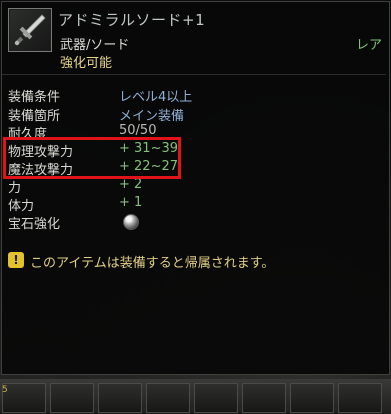 Image resolution: width=391 pixels, height=414 pixels. Describe the element at coordinates (195, 114) in the screenshot. I see `stat-row-equip-slot: 装備箇所 メイン装備` at that location.